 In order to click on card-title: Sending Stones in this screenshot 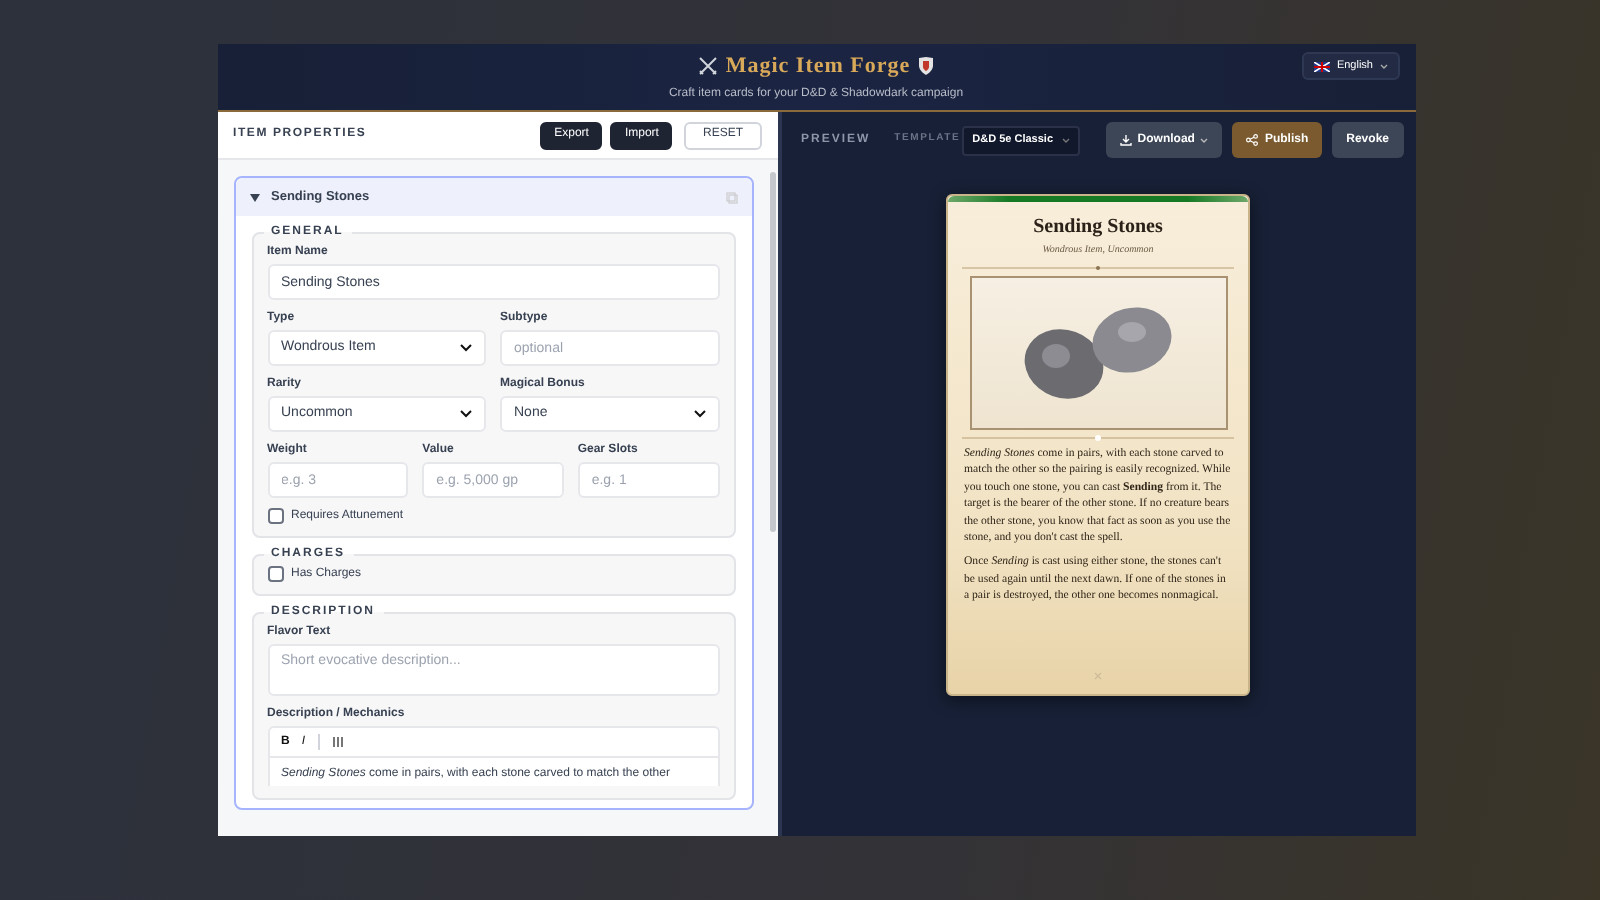, I will do `click(1098, 228)`.